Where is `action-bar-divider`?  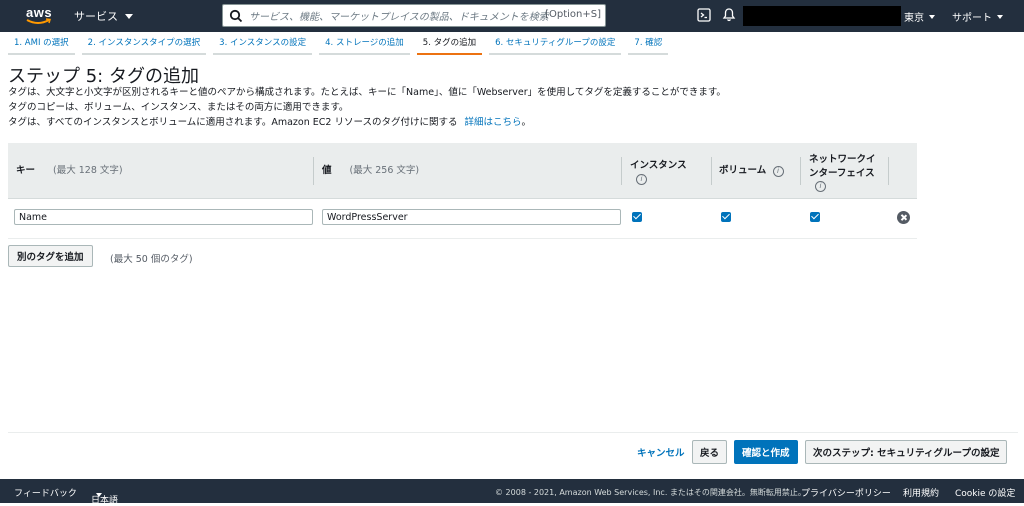 action-bar-divider is located at coordinates (513, 432).